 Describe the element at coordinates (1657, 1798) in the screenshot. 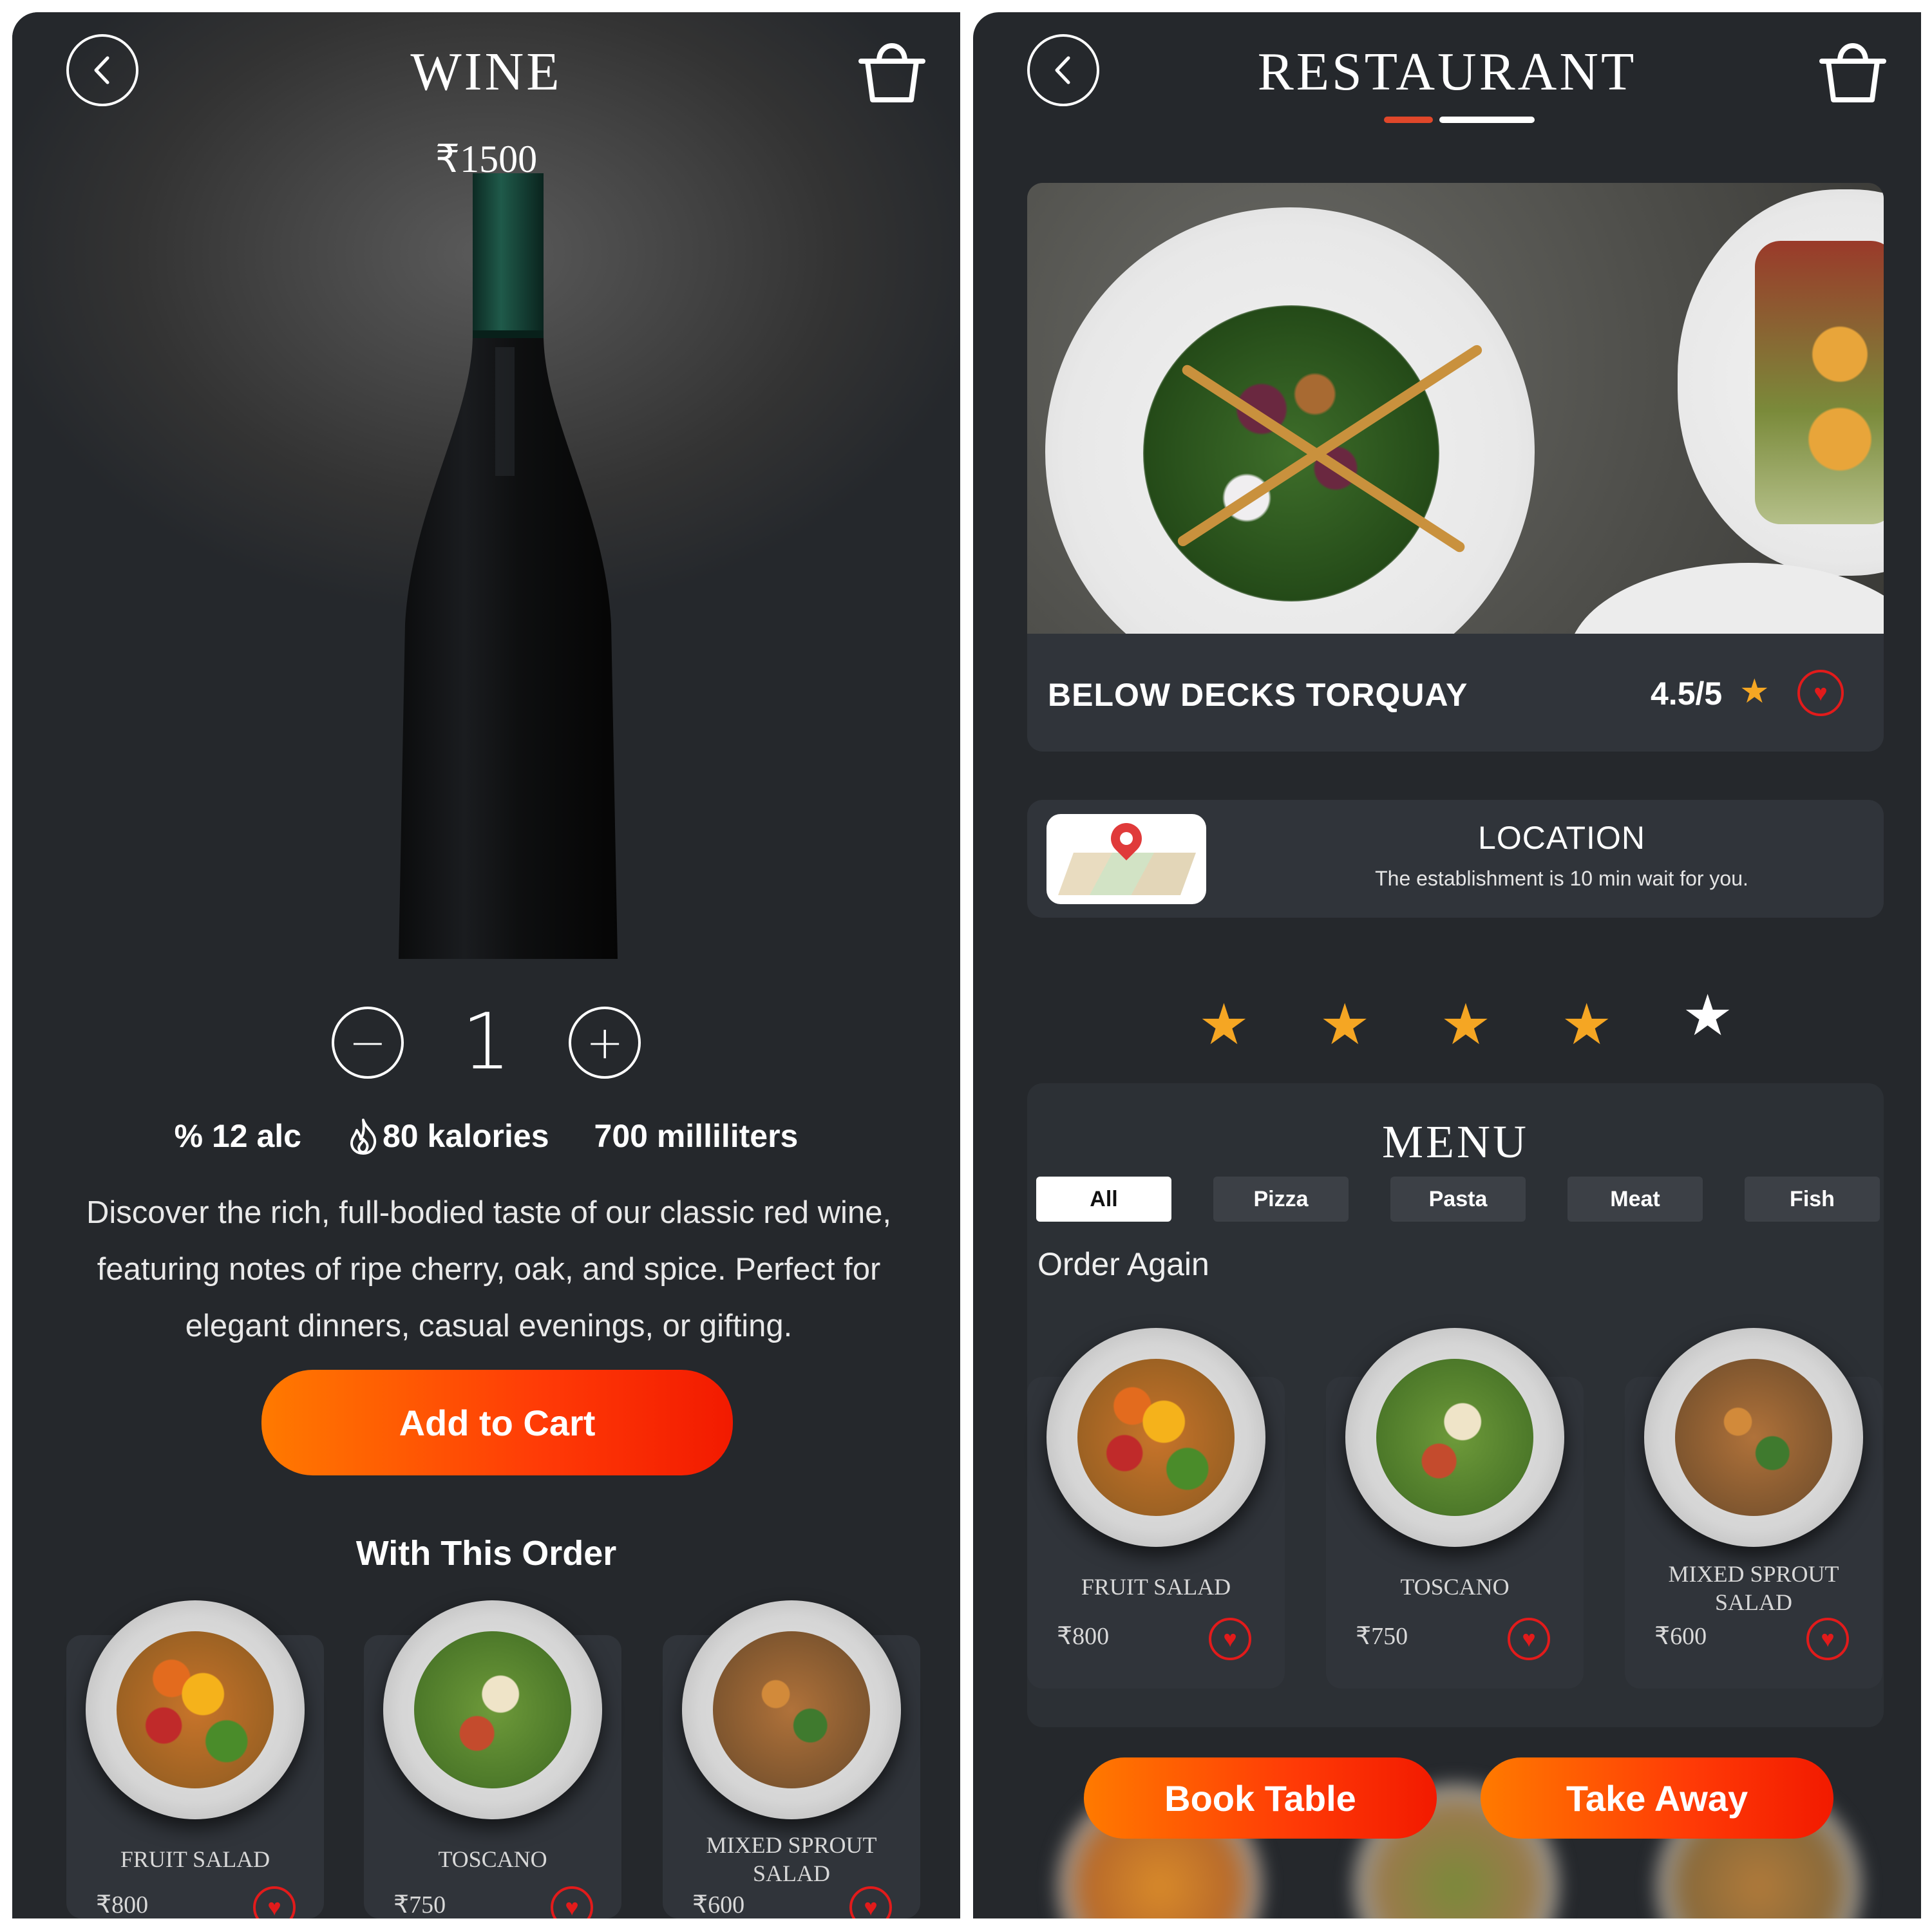

I see `take-away-button: Take Away` at that location.